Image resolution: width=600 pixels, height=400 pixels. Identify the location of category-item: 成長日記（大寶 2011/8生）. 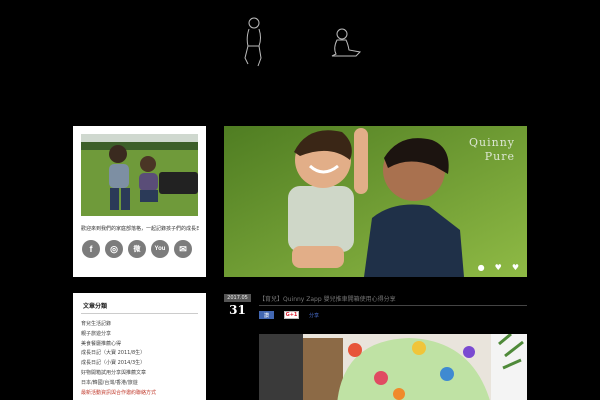
(140, 354).